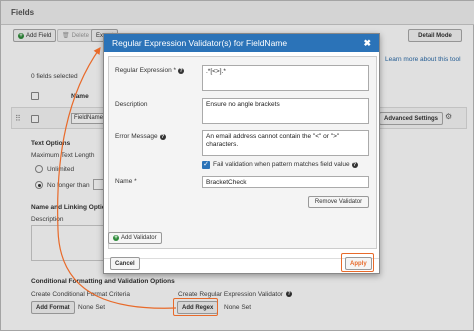  Describe the element at coordinates (126, 181) in the screenshot. I see `name-label: Name *` at that location.